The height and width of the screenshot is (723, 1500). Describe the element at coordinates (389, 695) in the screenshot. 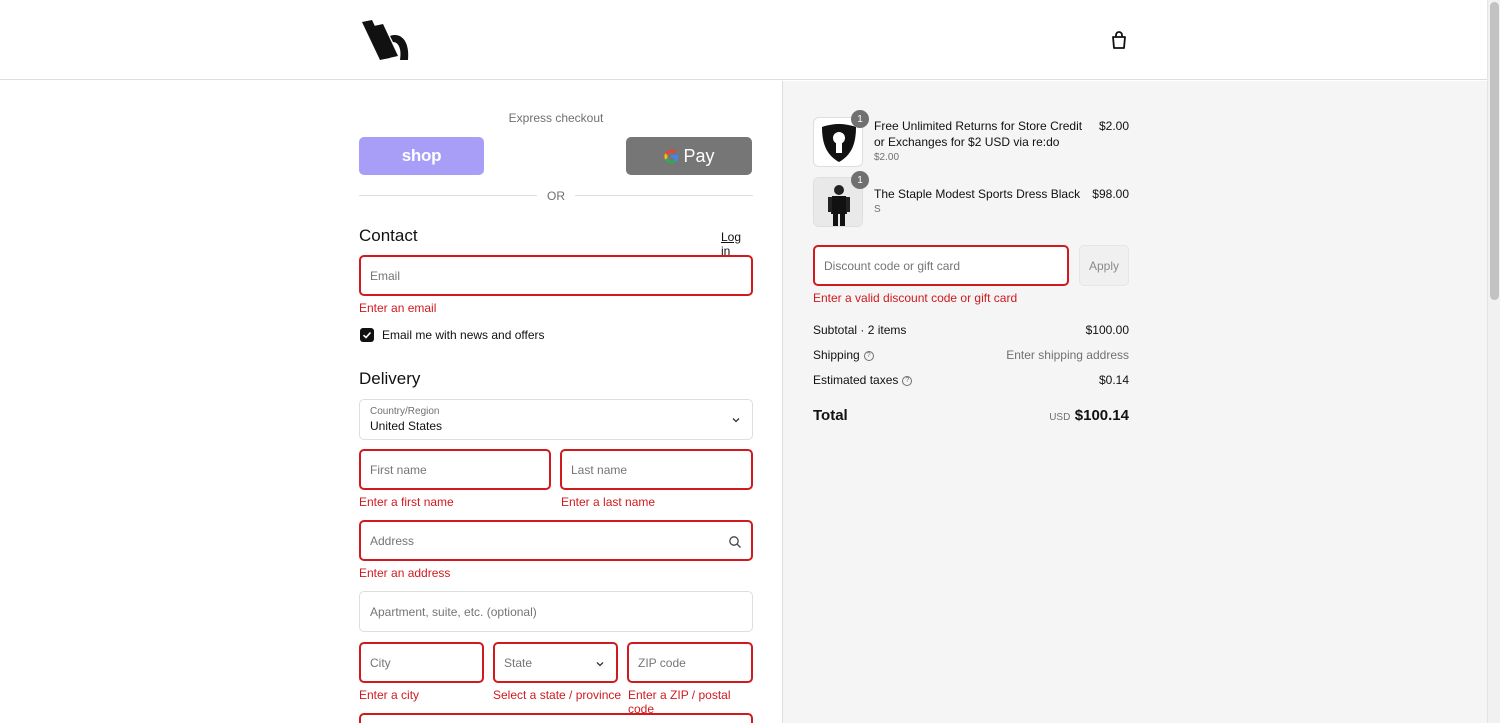

I see `city-error: Enter a city` at that location.